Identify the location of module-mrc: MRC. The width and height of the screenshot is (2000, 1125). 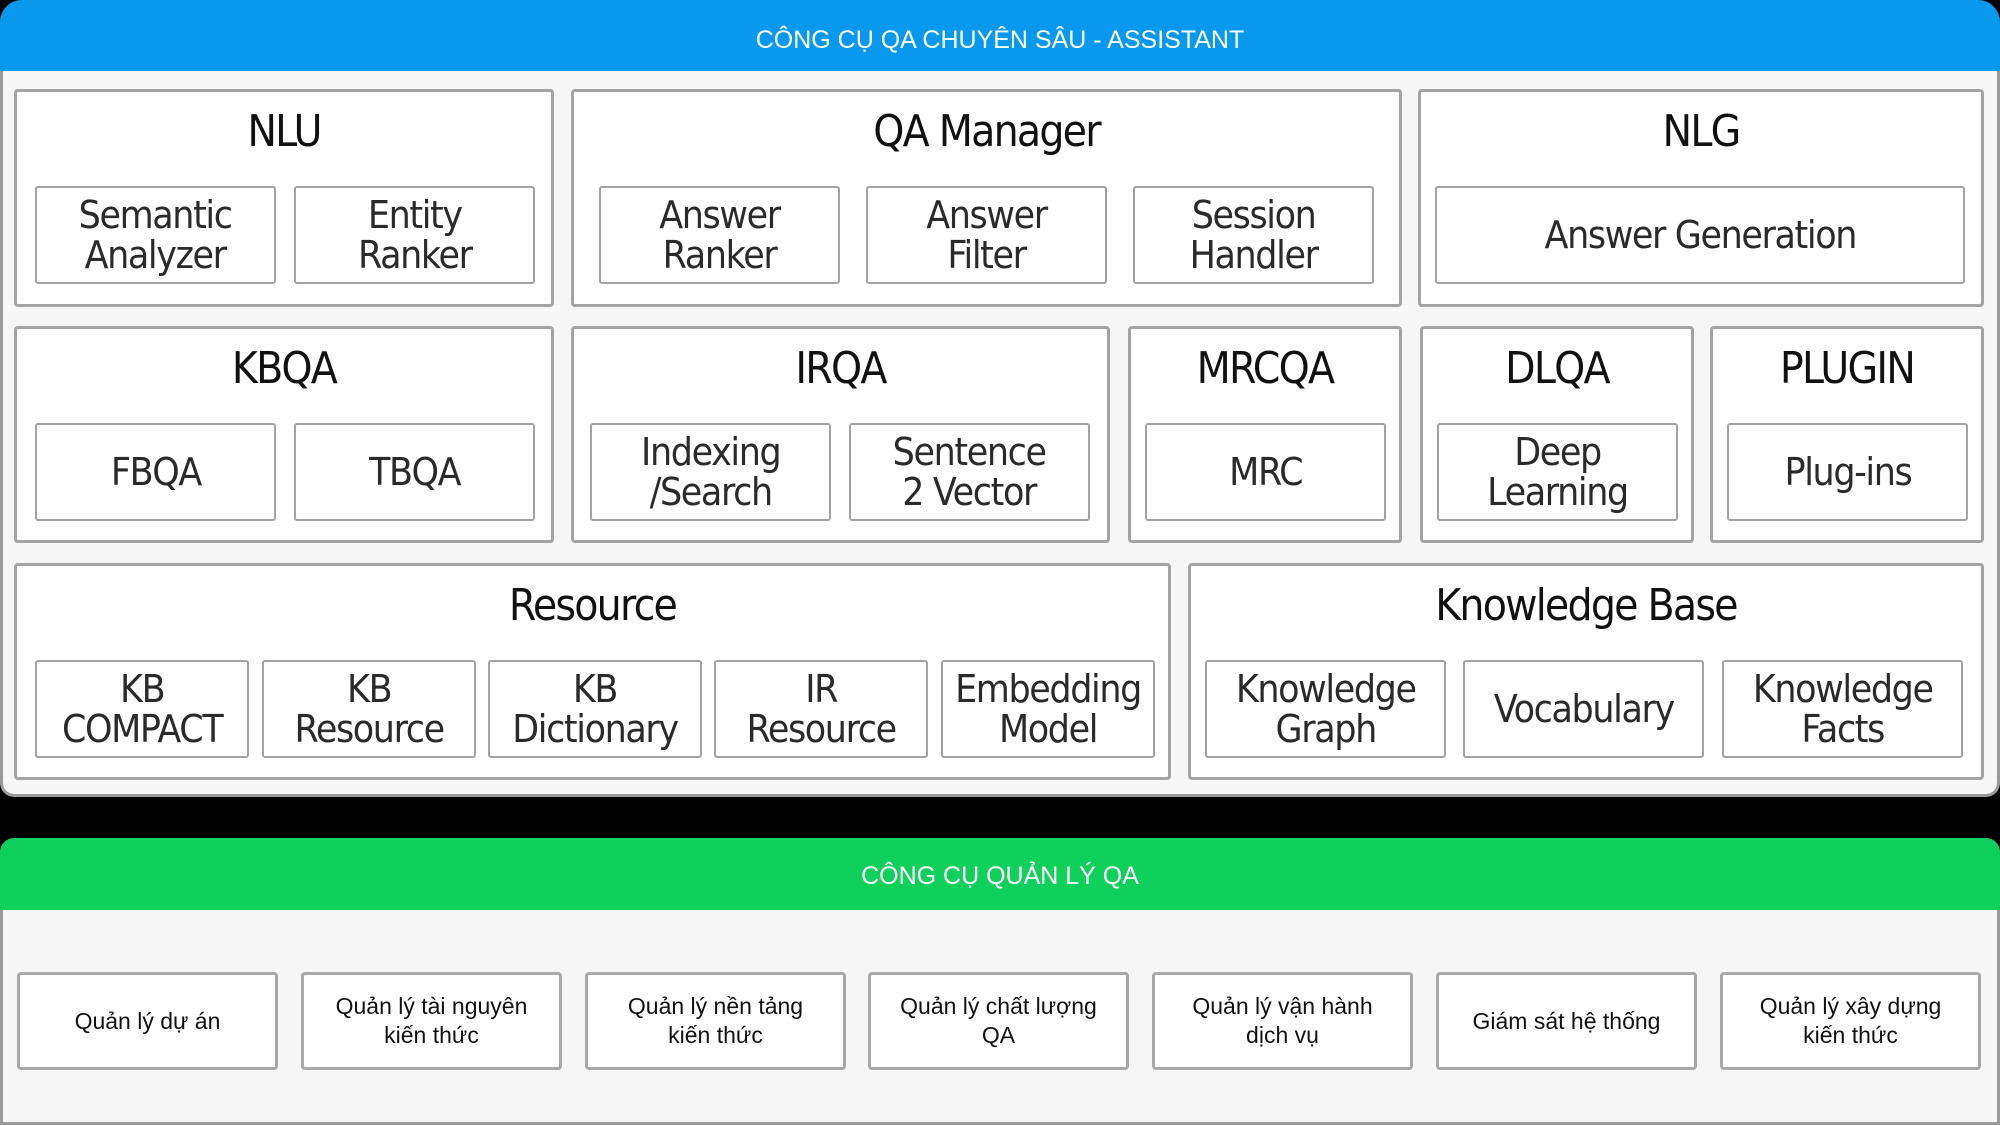
(1265, 472).